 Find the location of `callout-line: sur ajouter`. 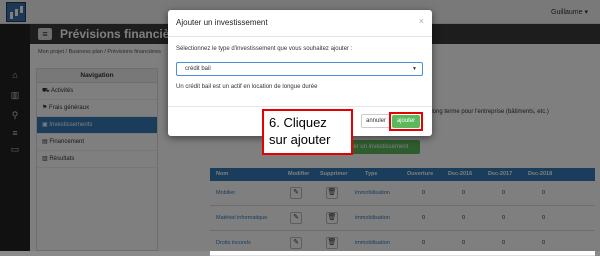

callout-line: sur ajouter is located at coordinates (300, 139).